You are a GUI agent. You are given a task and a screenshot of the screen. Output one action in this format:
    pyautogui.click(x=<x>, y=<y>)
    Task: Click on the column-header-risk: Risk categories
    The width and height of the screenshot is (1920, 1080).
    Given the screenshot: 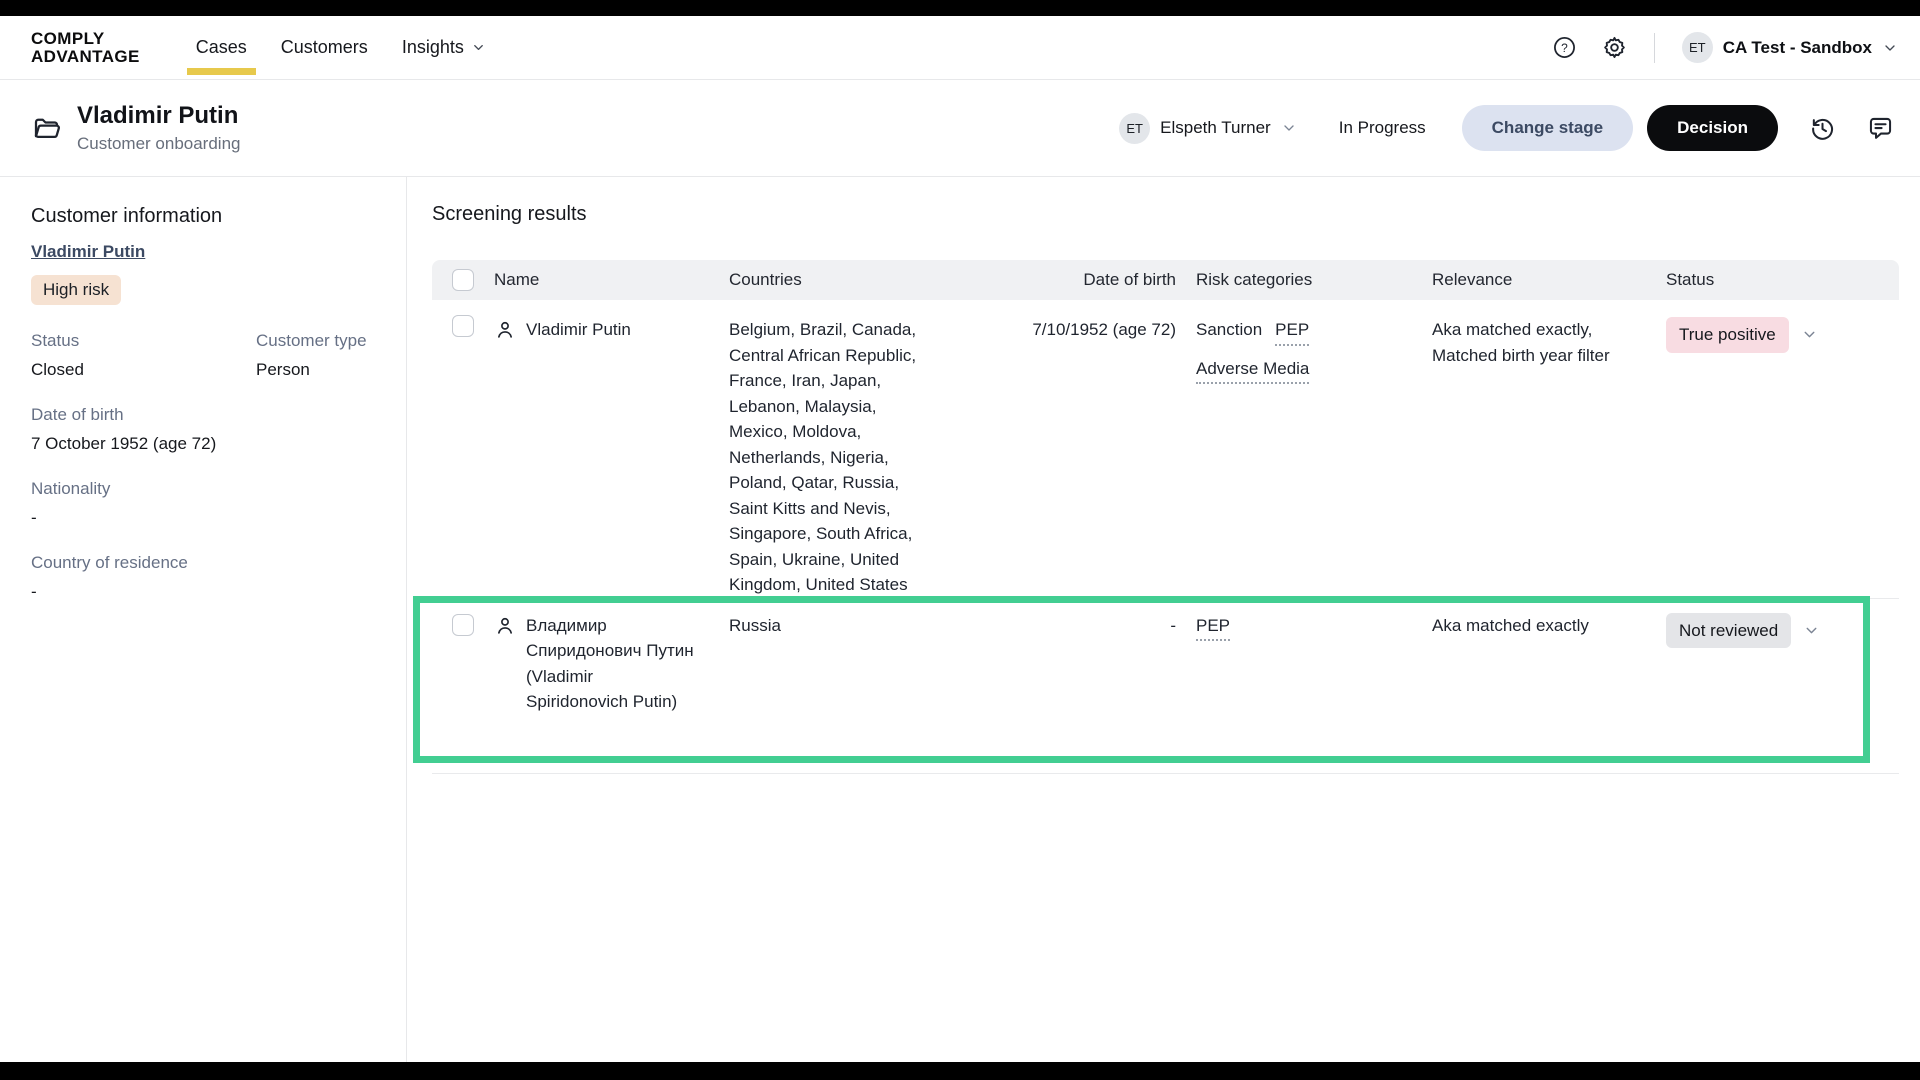 What is the action you would take?
    pyautogui.click(x=1254, y=279)
    